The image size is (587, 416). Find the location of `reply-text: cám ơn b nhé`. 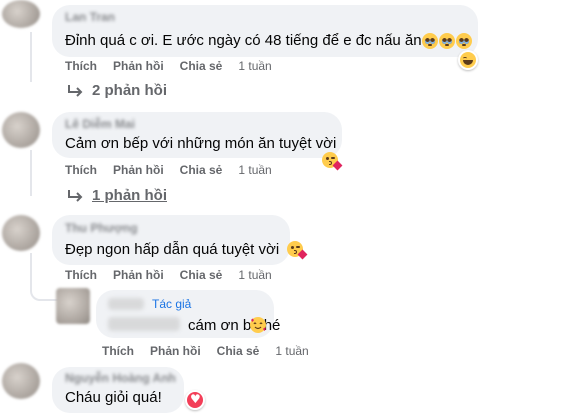

reply-text: cám ơn b nhé is located at coordinates (234, 325).